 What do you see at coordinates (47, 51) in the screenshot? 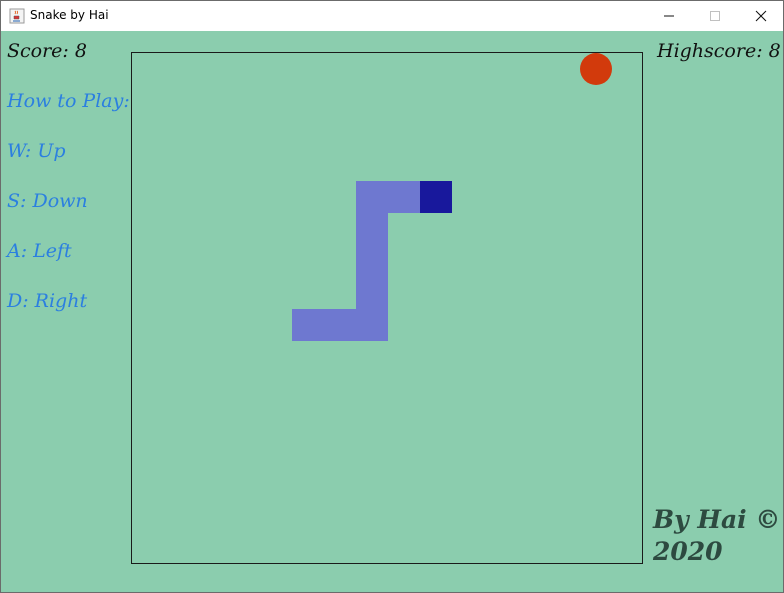
I see `score-label: Score: 8` at bounding box center [47, 51].